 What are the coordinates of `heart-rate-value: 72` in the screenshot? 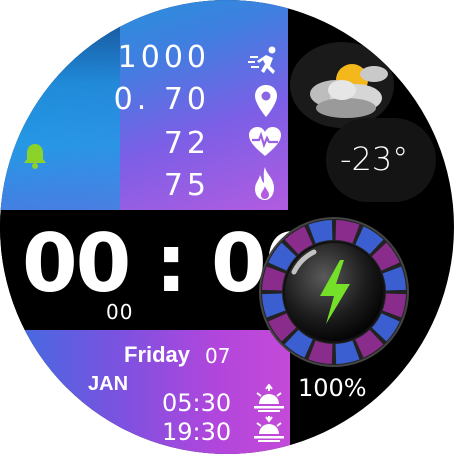 It's located at (186, 143).